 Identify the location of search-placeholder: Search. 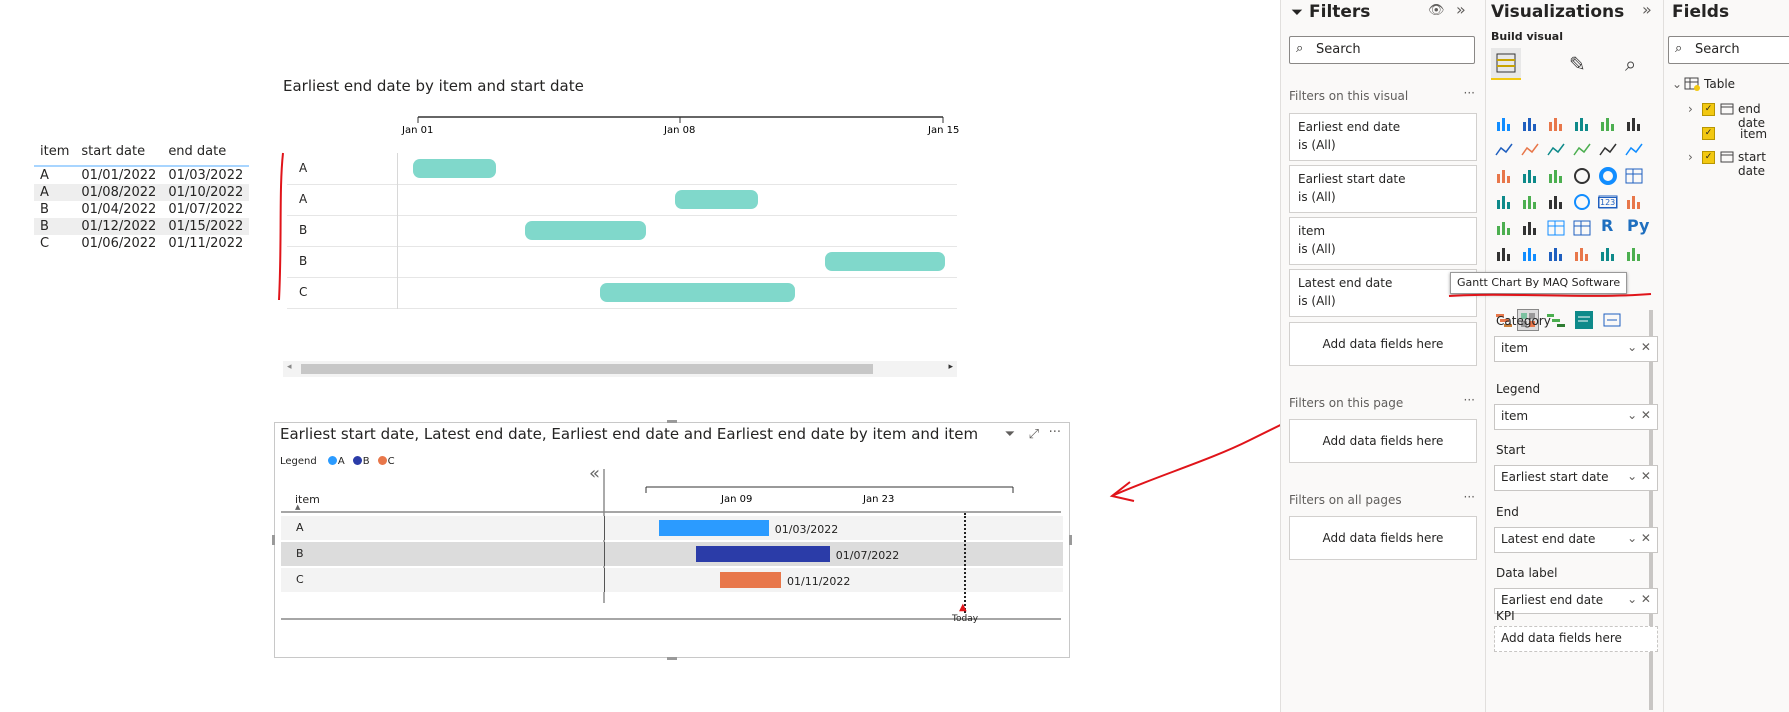
(1717, 49).